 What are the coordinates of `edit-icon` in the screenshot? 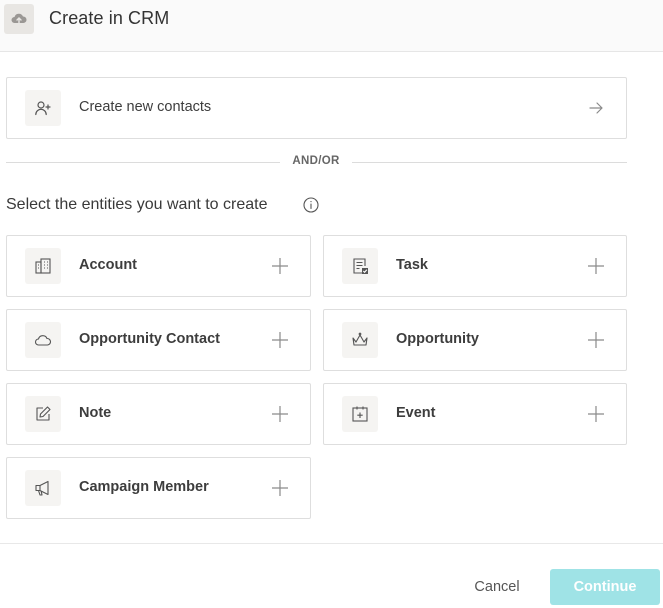 It's located at (43, 414).